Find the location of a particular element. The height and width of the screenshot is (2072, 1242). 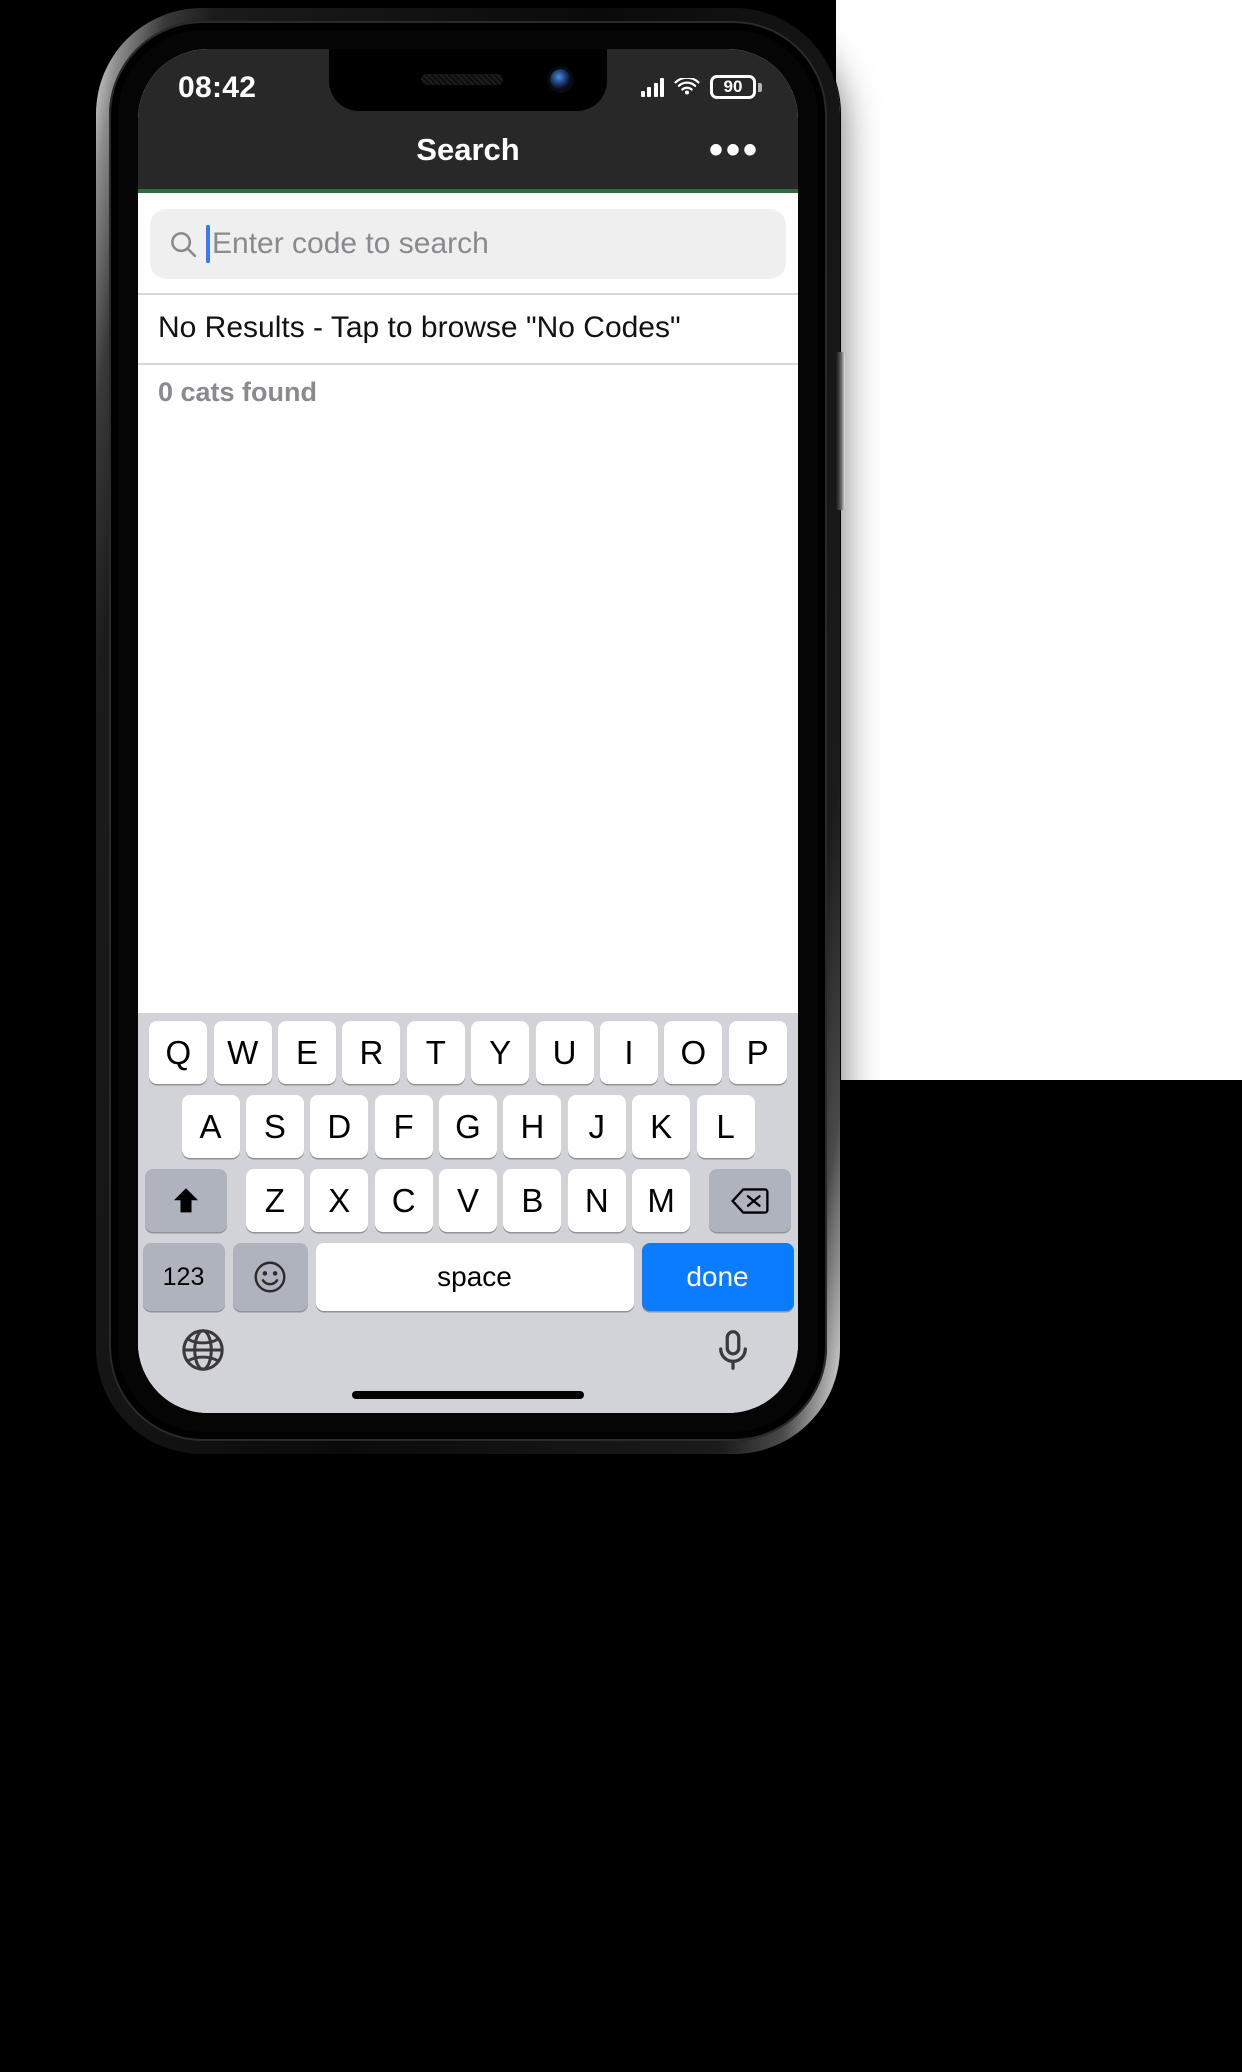

globe-icon is located at coordinates (203, 1350).